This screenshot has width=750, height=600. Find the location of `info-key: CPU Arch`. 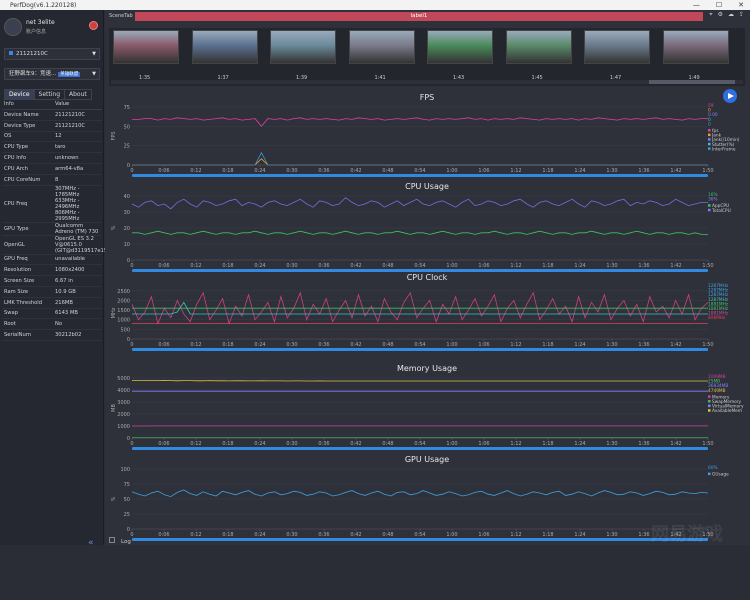

info-key: CPU Arch is located at coordinates (28, 169).